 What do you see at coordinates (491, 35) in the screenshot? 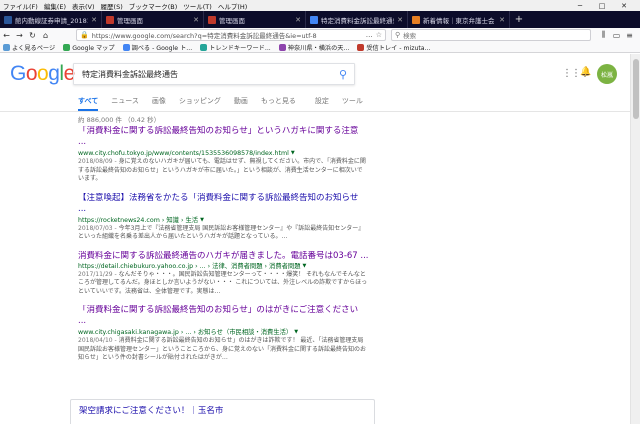
I see `browser-search-box: ⚲ 検索` at bounding box center [491, 35].